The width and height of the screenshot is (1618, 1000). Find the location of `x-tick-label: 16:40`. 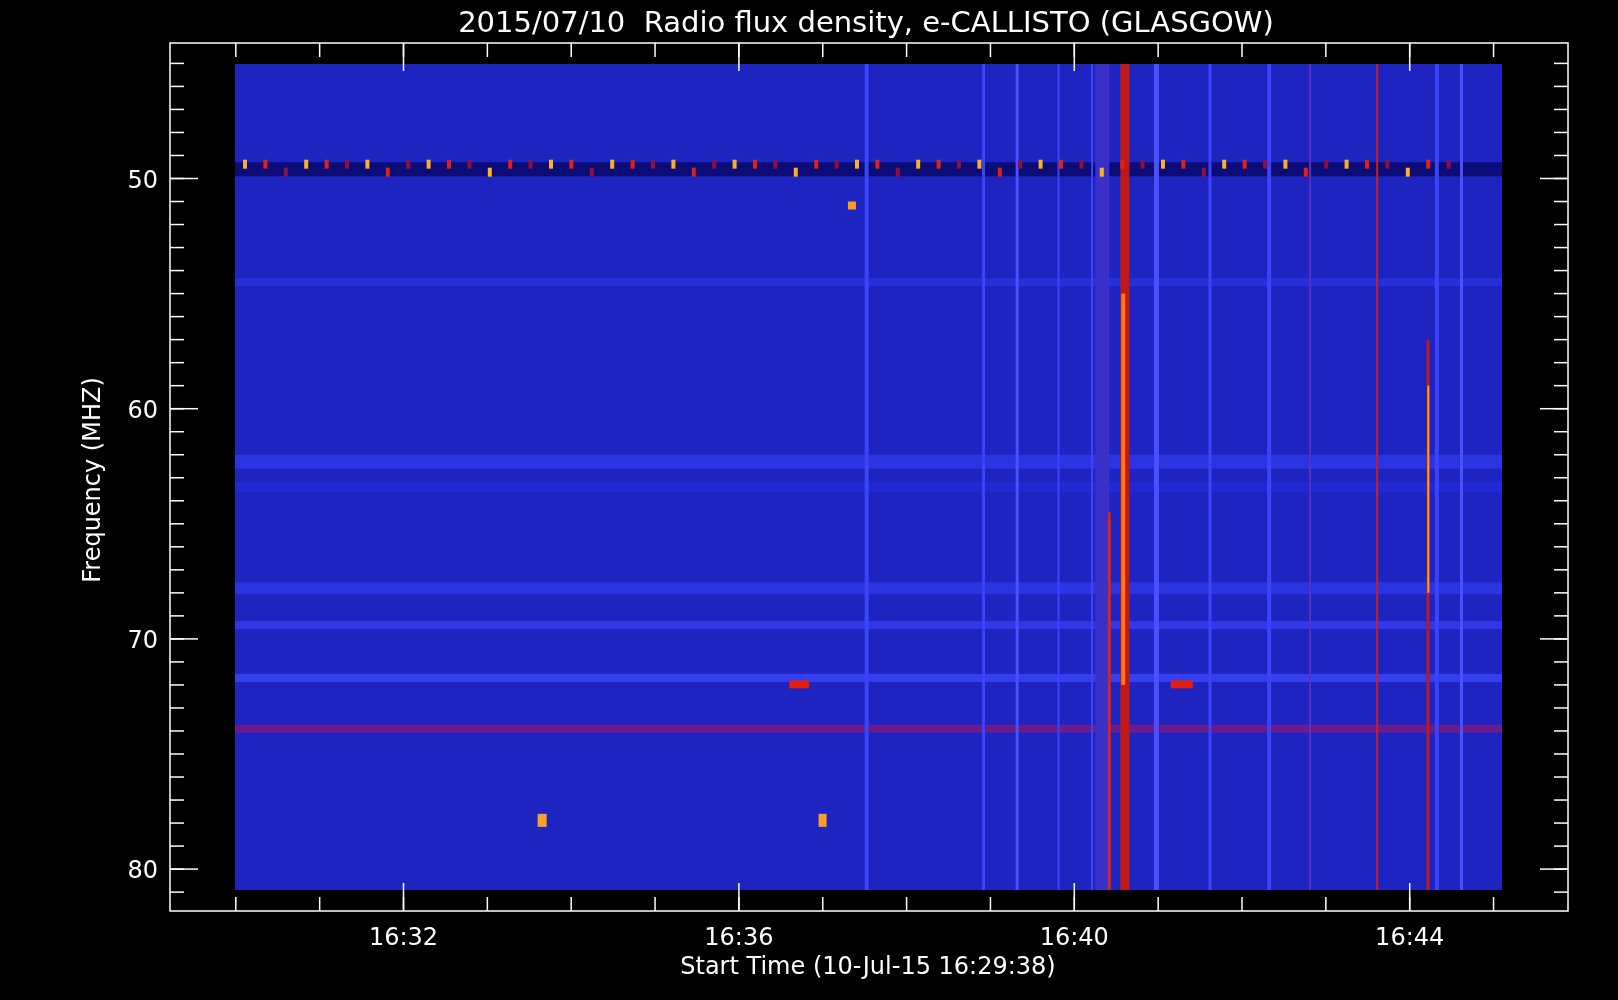

x-tick-label: 16:40 is located at coordinates (1074, 937).